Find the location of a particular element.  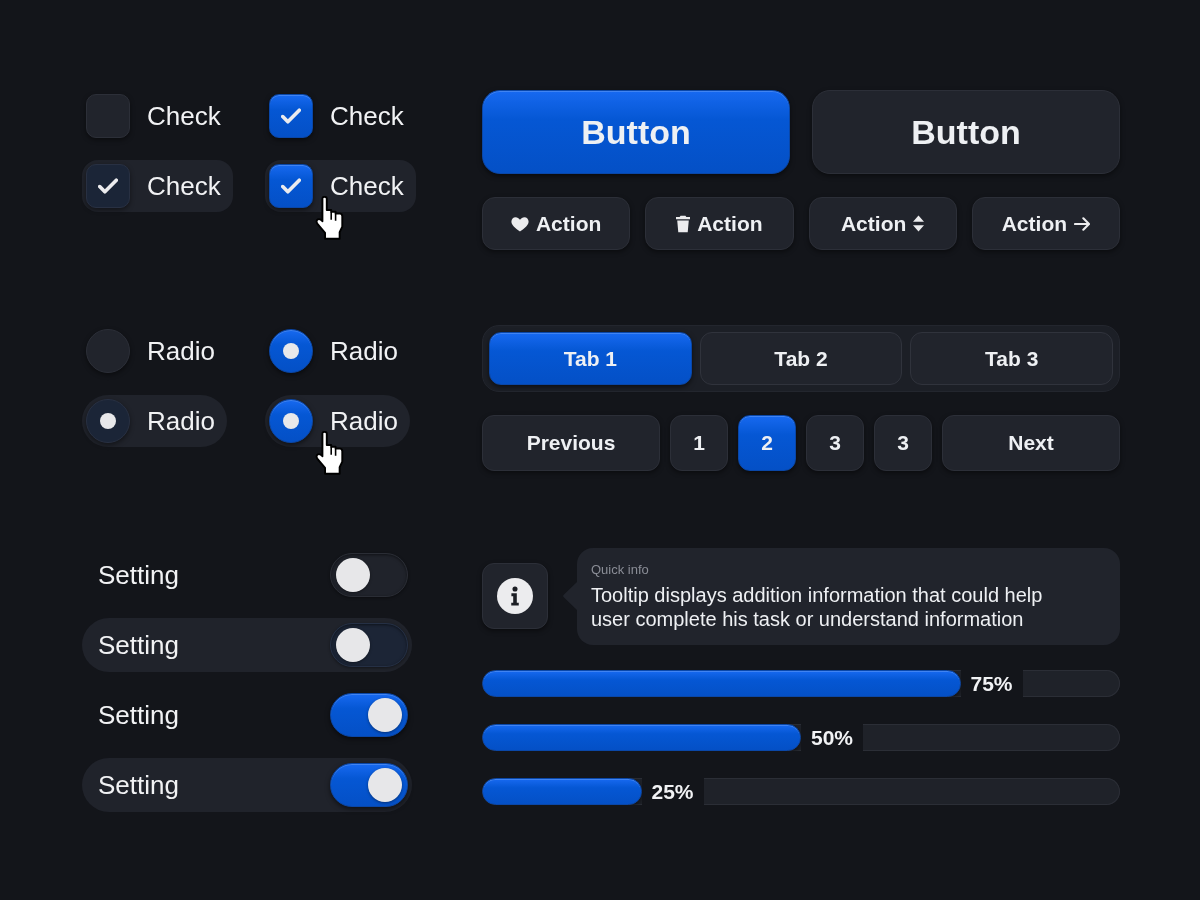

trash-icon is located at coordinates (683, 223).